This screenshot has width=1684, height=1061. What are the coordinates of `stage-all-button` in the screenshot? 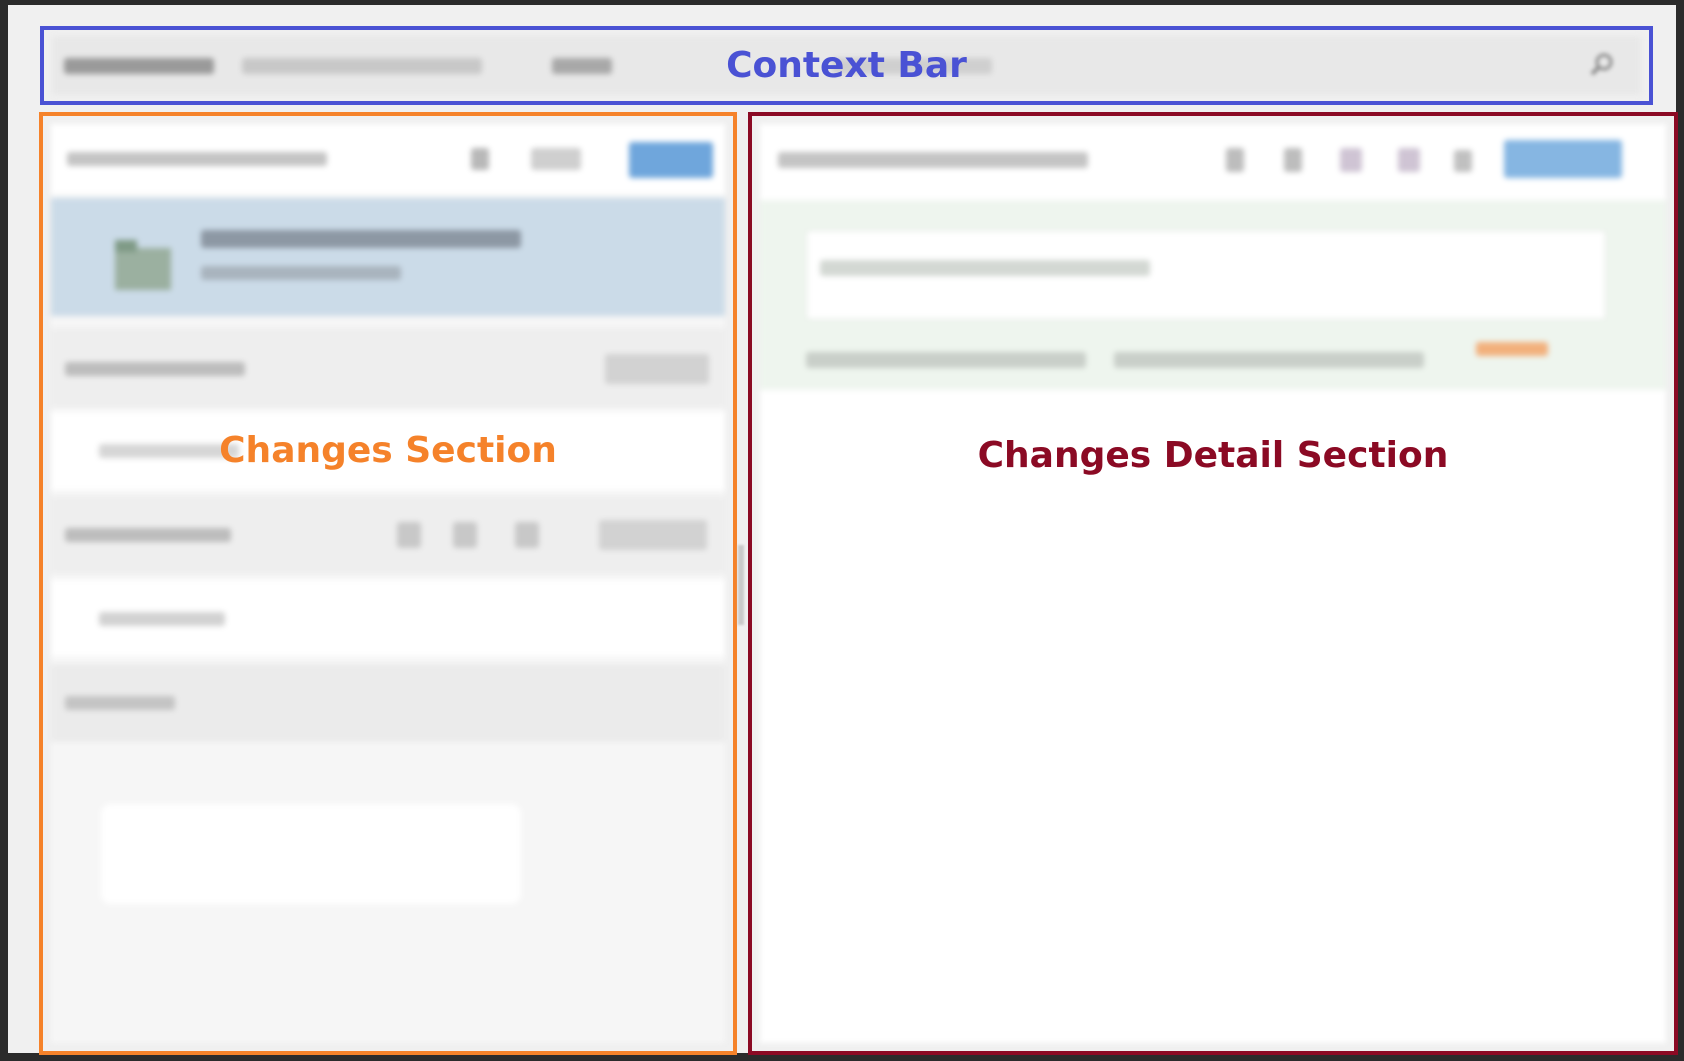 It's located at (653, 535).